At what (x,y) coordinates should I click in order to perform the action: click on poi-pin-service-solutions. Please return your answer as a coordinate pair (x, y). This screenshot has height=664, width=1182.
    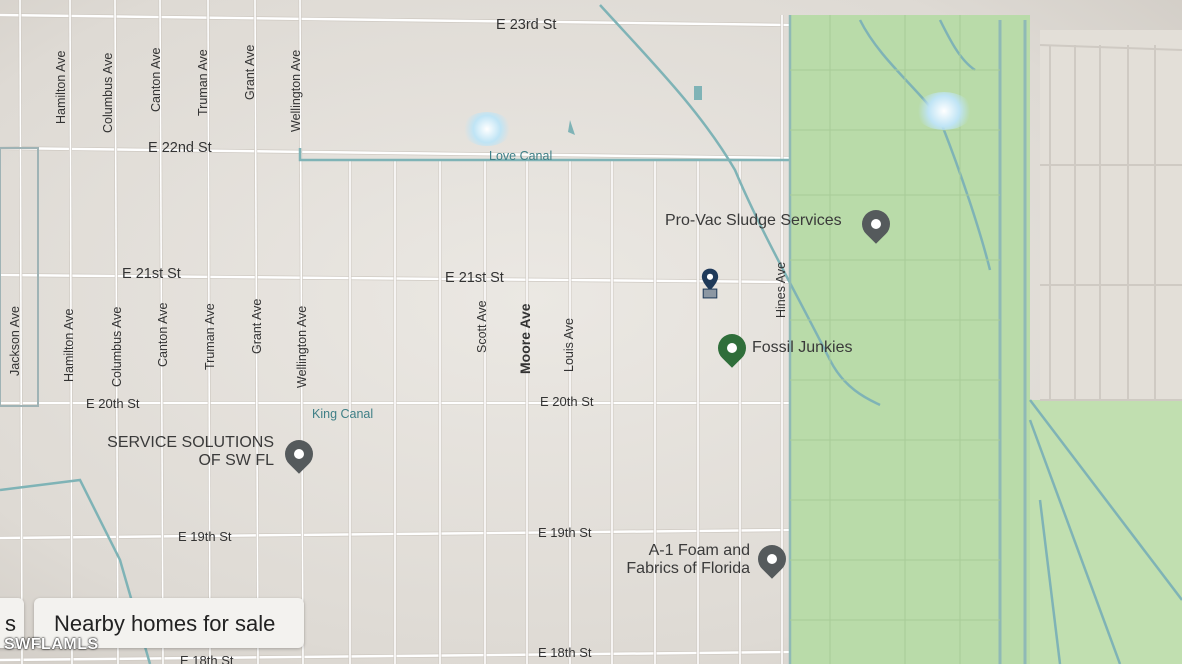
    Looking at the image, I should click on (299, 454).